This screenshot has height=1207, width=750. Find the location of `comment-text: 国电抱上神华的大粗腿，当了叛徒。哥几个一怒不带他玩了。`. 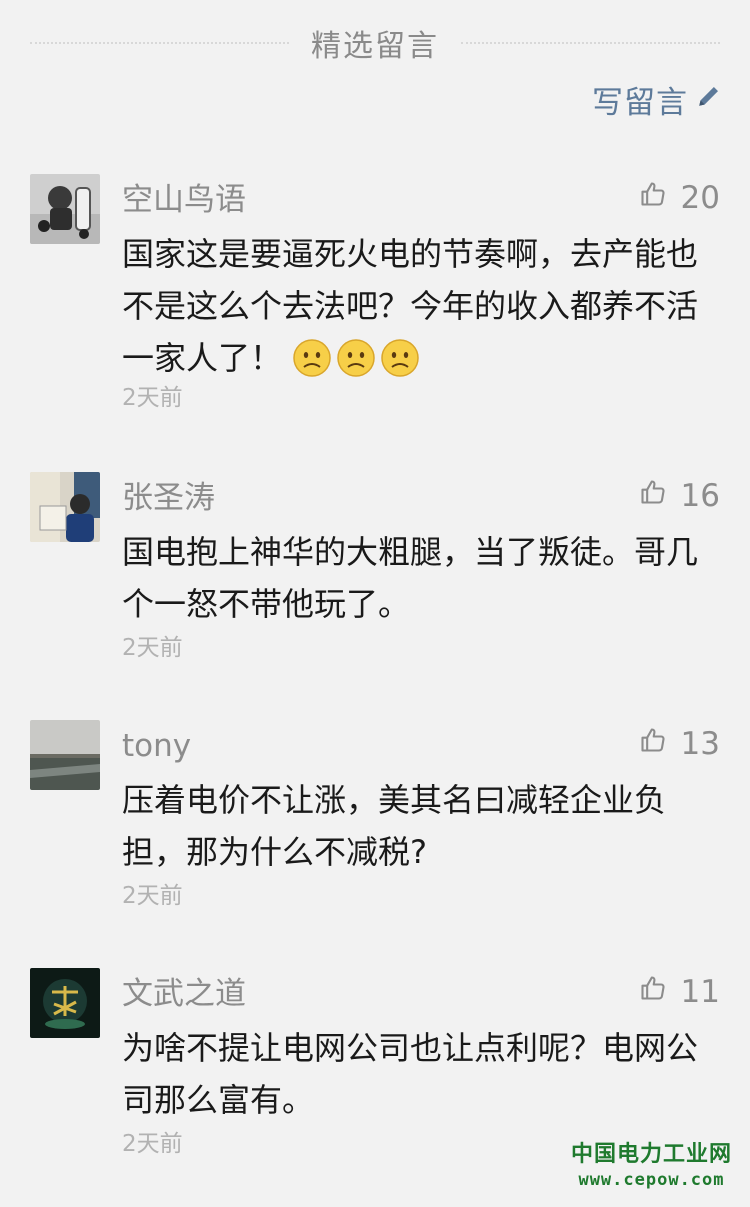

comment-text: 国电抱上神华的大粗腿，当了叛徒。哥几个一怒不带他玩了。 is located at coordinates (410, 578).